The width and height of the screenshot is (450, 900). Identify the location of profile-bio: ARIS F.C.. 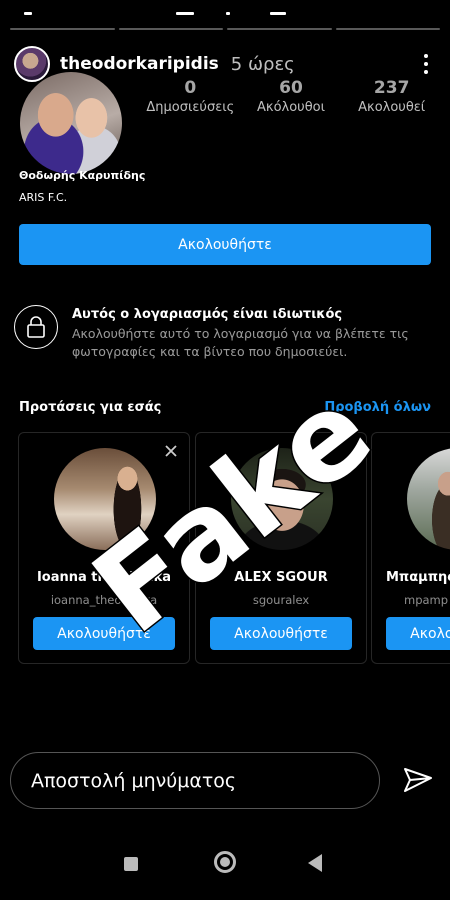
(43, 197).